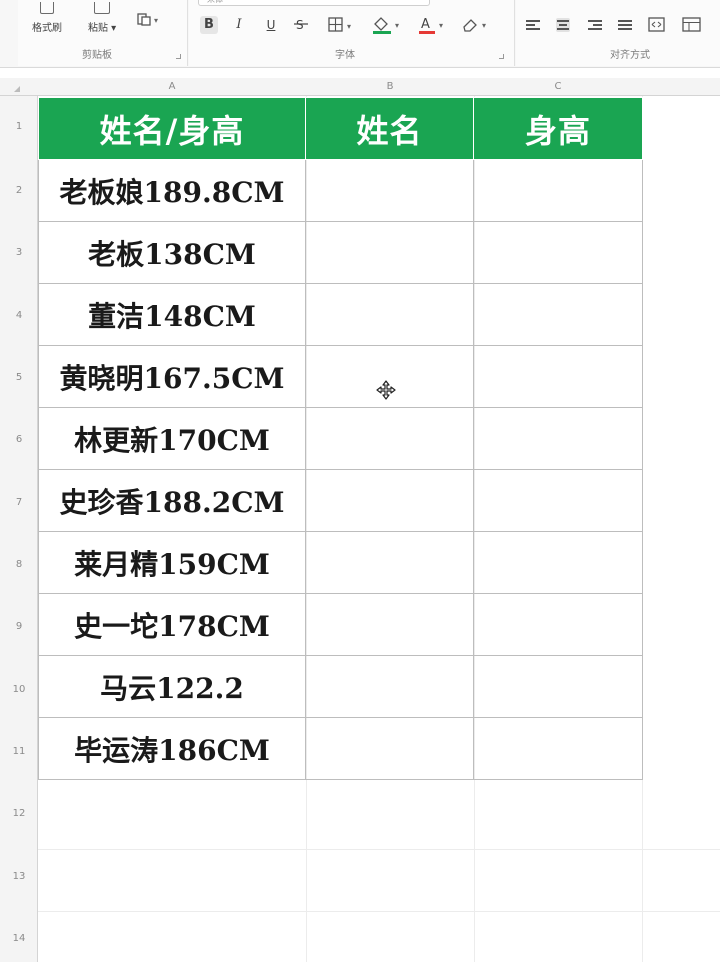 This screenshot has height=962, width=720. Describe the element at coordinates (178, 56) in the screenshot. I see `clipboard-launcher-icon` at that location.